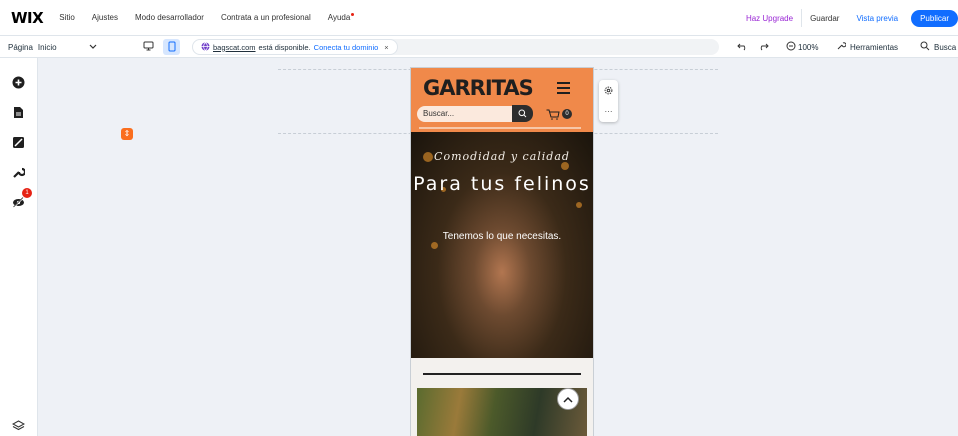 This screenshot has width=958, height=436. What do you see at coordinates (802, 18) in the screenshot?
I see `divider` at bounding box center [802, 18].